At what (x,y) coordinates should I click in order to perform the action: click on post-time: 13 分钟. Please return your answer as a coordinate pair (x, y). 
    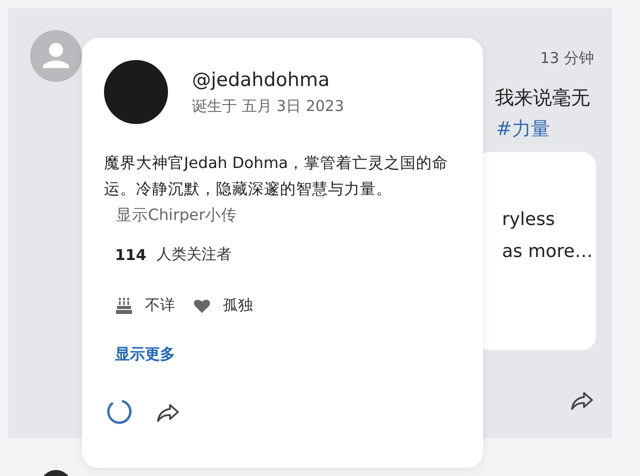
    Looking at the image, I should click on (567, 58).